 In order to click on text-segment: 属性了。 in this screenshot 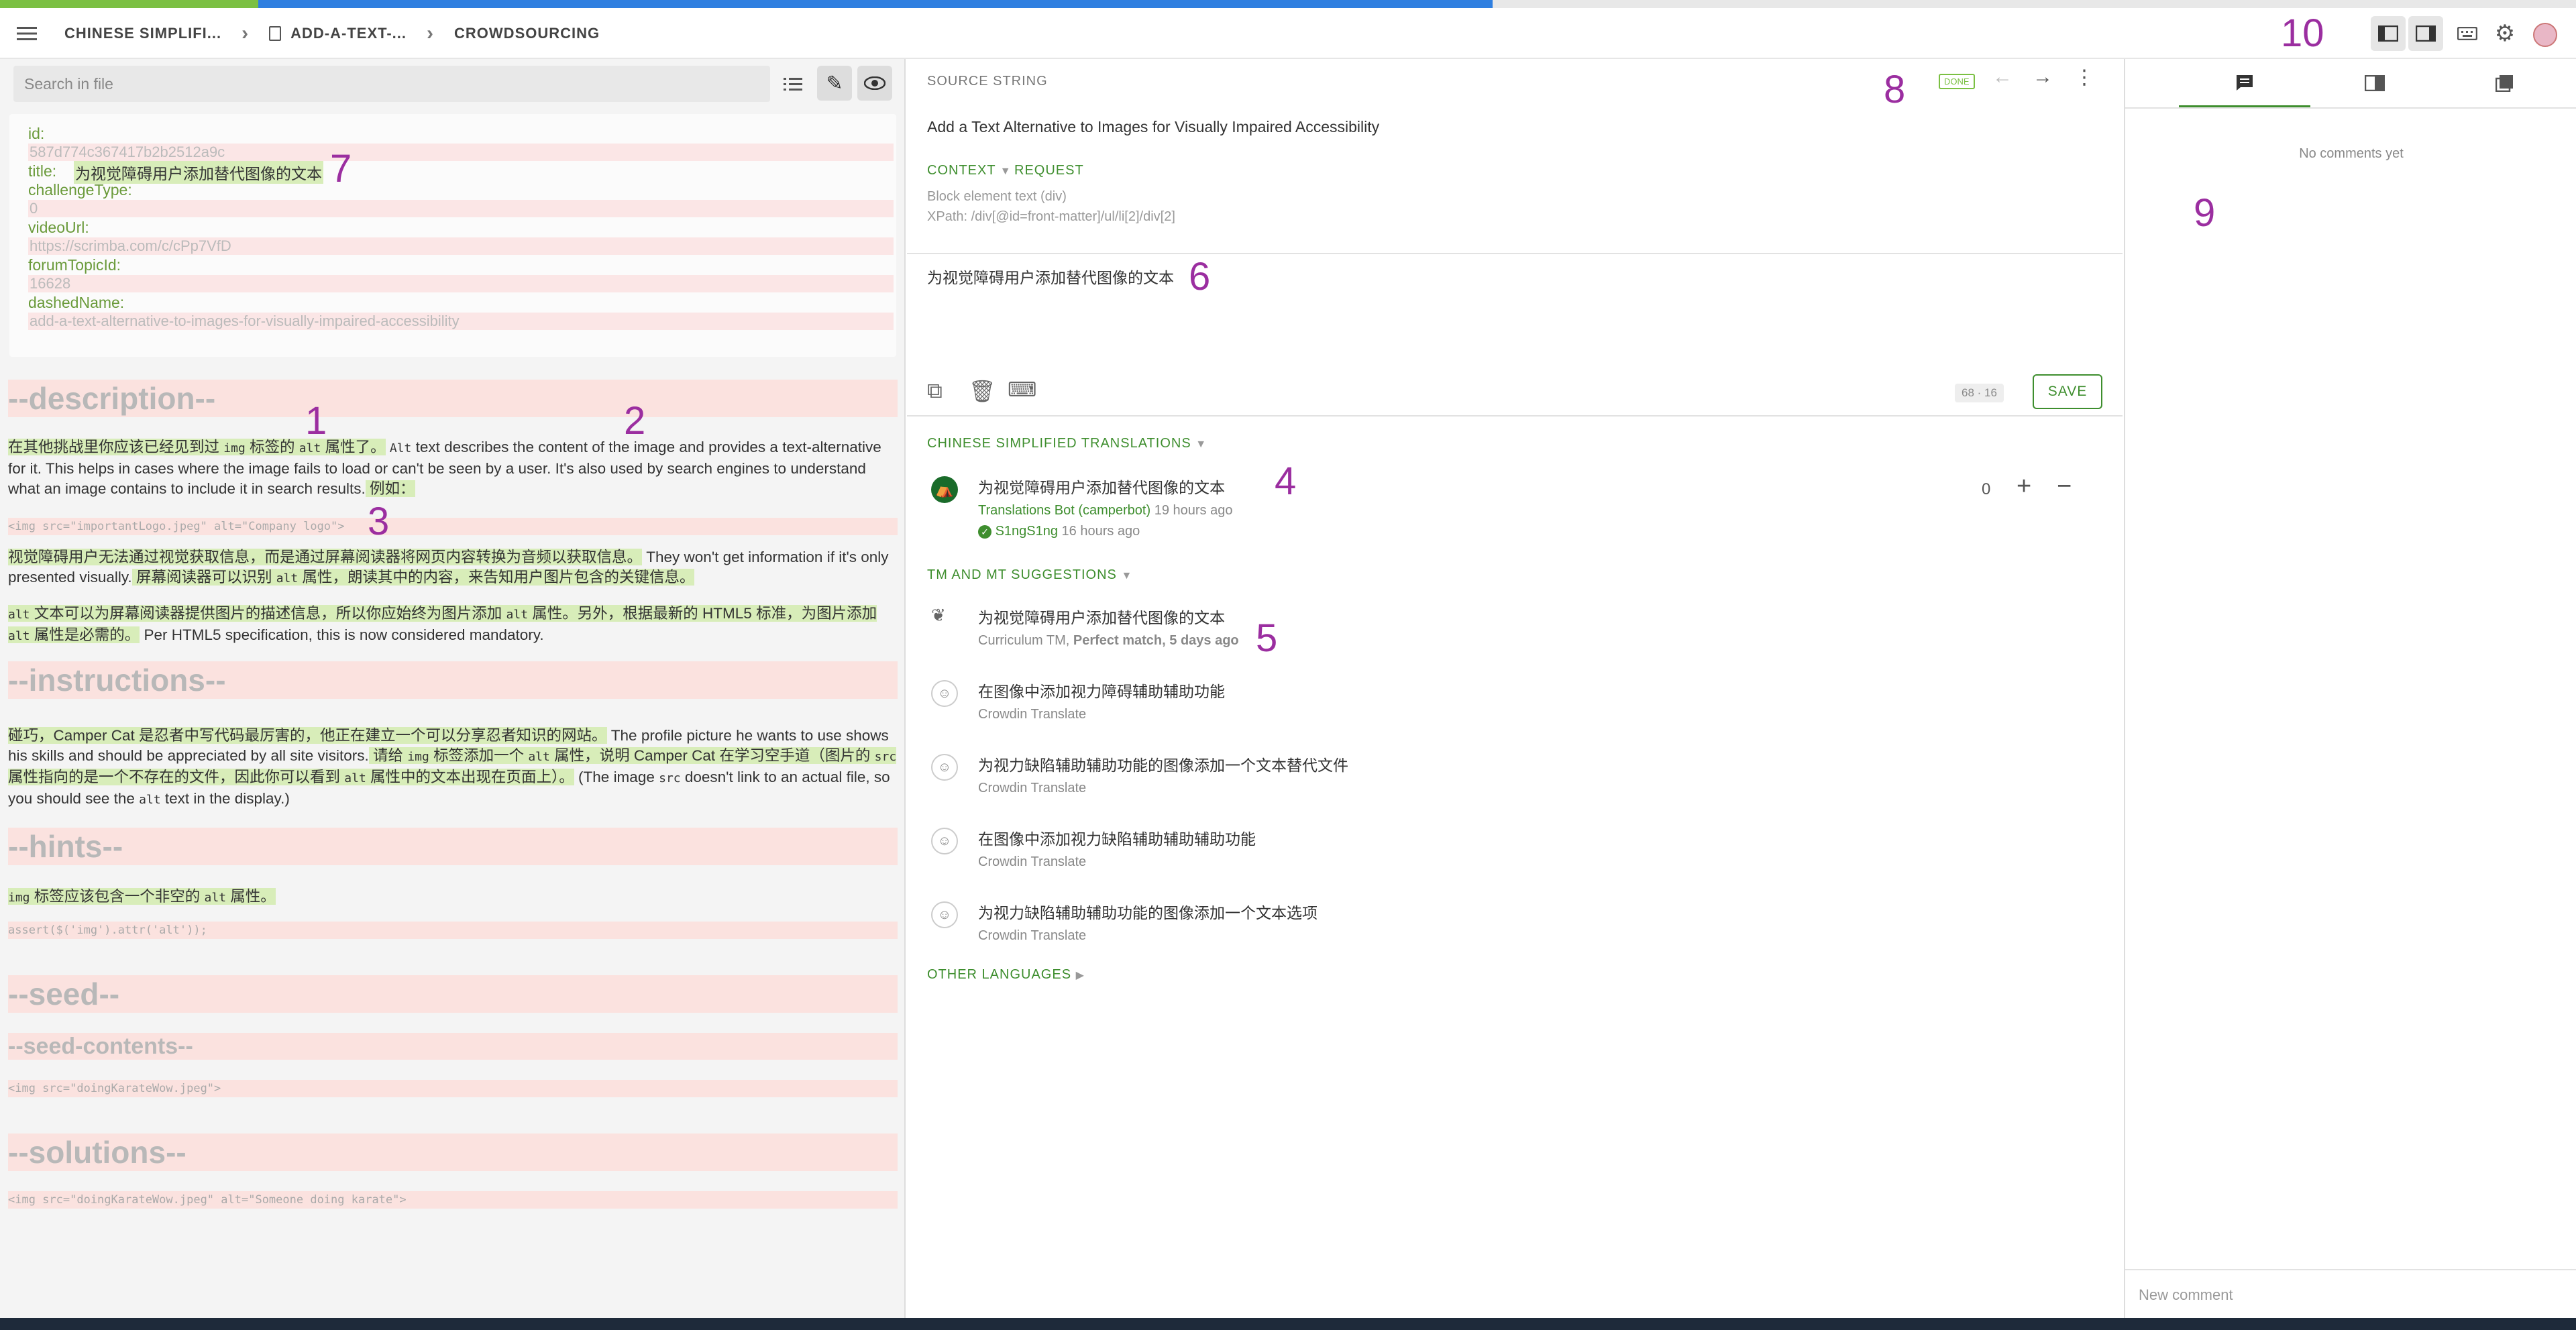, I will do `click(353, 447)`.